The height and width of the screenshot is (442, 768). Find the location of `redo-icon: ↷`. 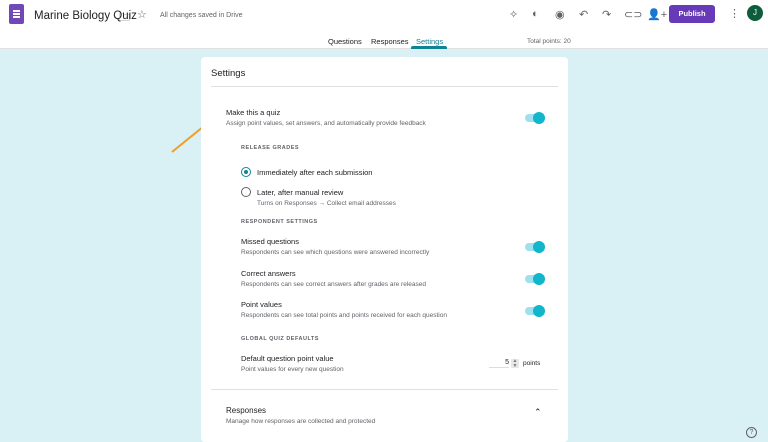

redo-icon: ↷ is located at coordinates (606, 14).